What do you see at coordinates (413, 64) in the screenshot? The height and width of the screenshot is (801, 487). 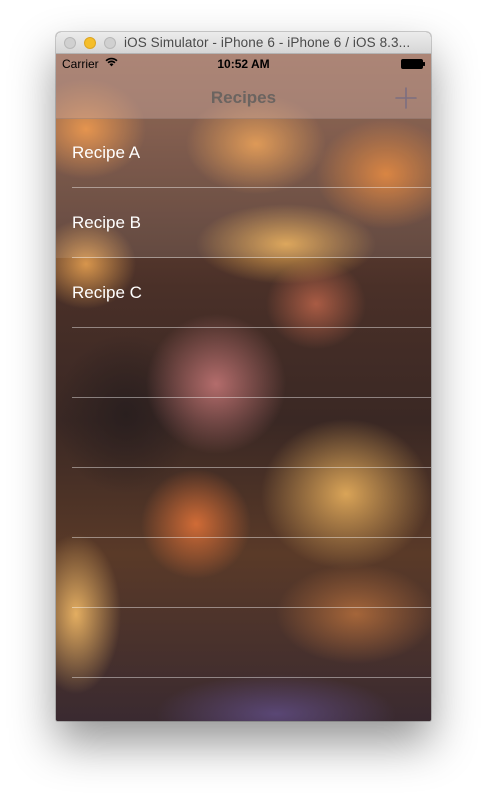 I see `battery-icon` at bounding box center [413, 64].